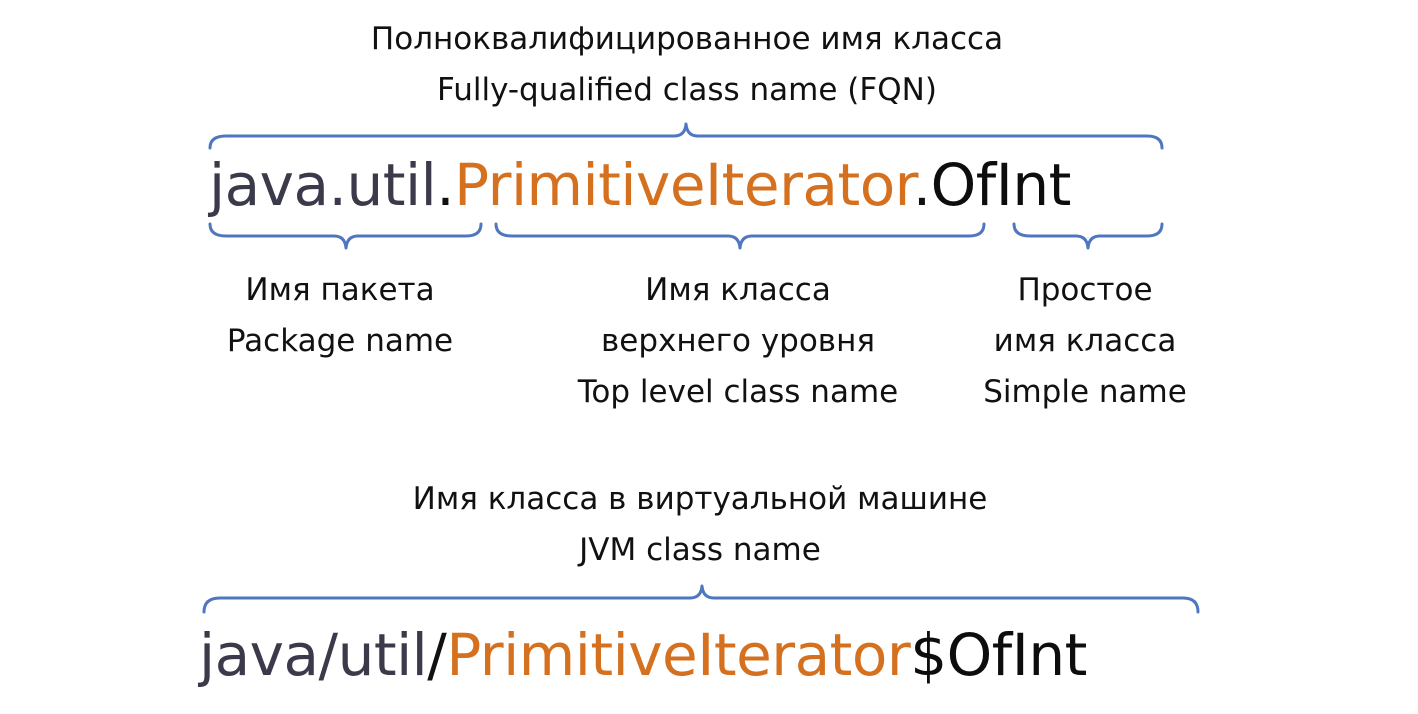 The image size is (1418, 714). Describe the element at coordinates (345, 236) in the screenshot. I see `package-brace` at that location.